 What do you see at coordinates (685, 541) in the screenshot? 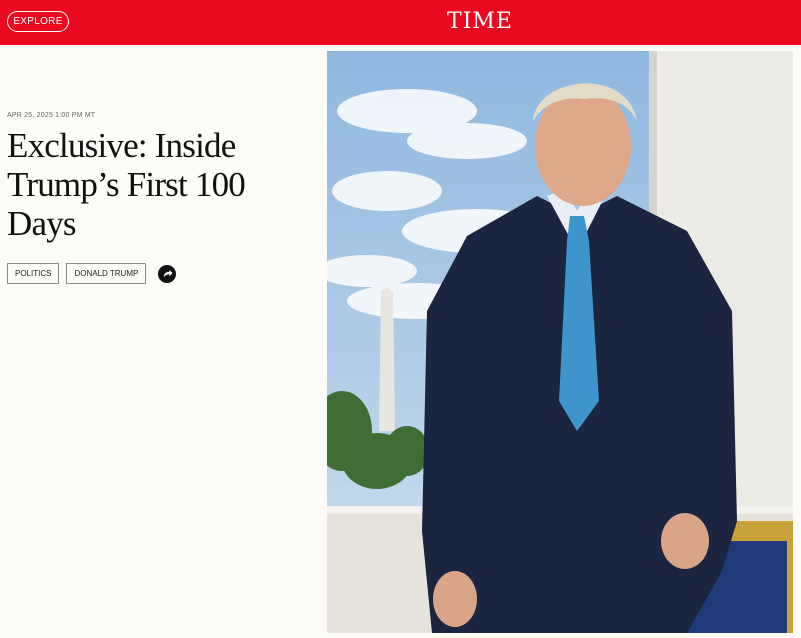
I see `right-hand` at bounding box center [685, 541].